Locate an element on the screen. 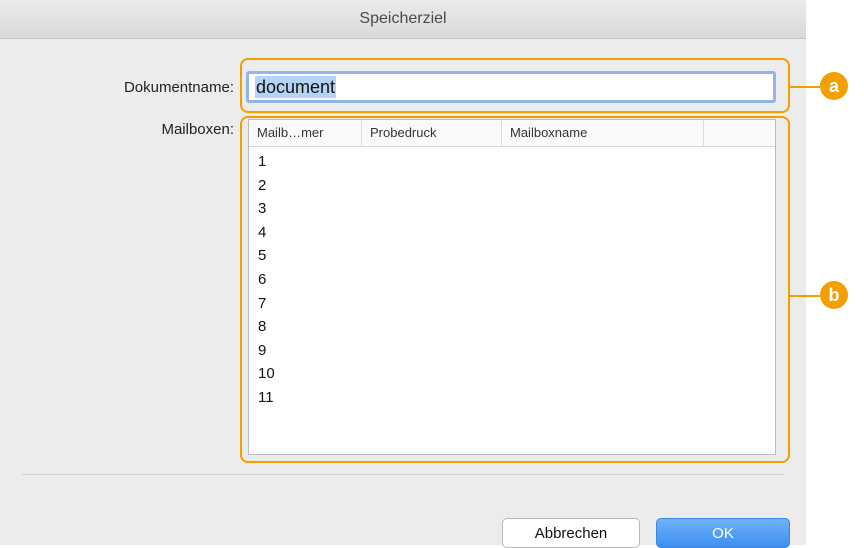  footer-divider is located at coordinates (403, 474).